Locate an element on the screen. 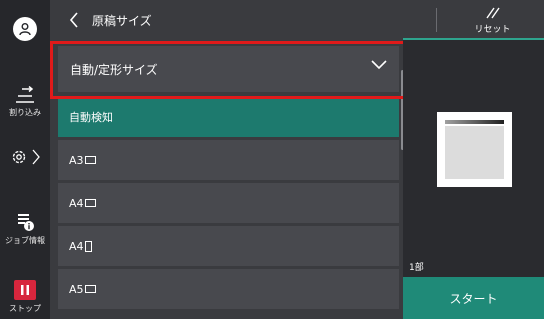 This screenshot has width=544, height=319. list-item-a4-landscape: A4 is located at coordinates (228, 203).